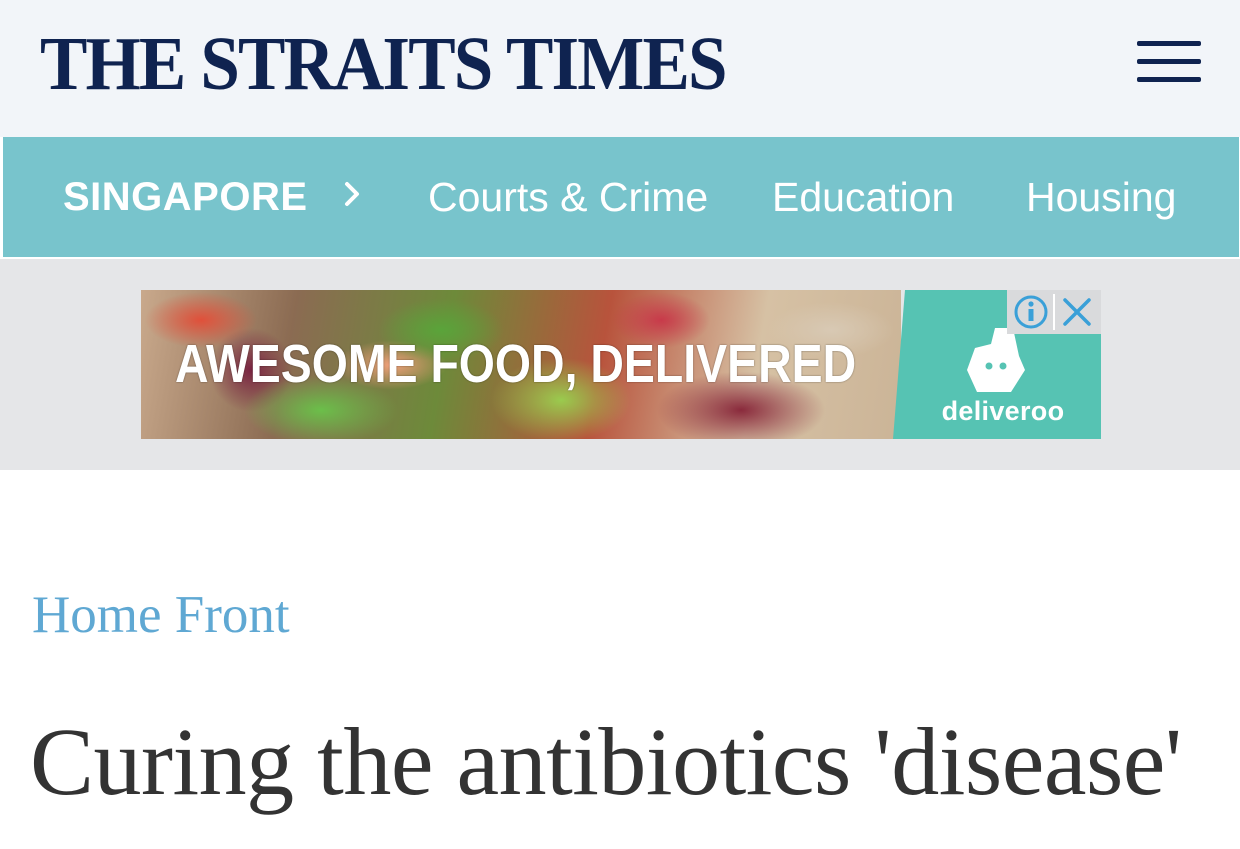 This screenshot has height=849, width=1240. Describe the element at coordinates (161, 615) in the screenshot. I see `article-kicker: Home Front` at that location.